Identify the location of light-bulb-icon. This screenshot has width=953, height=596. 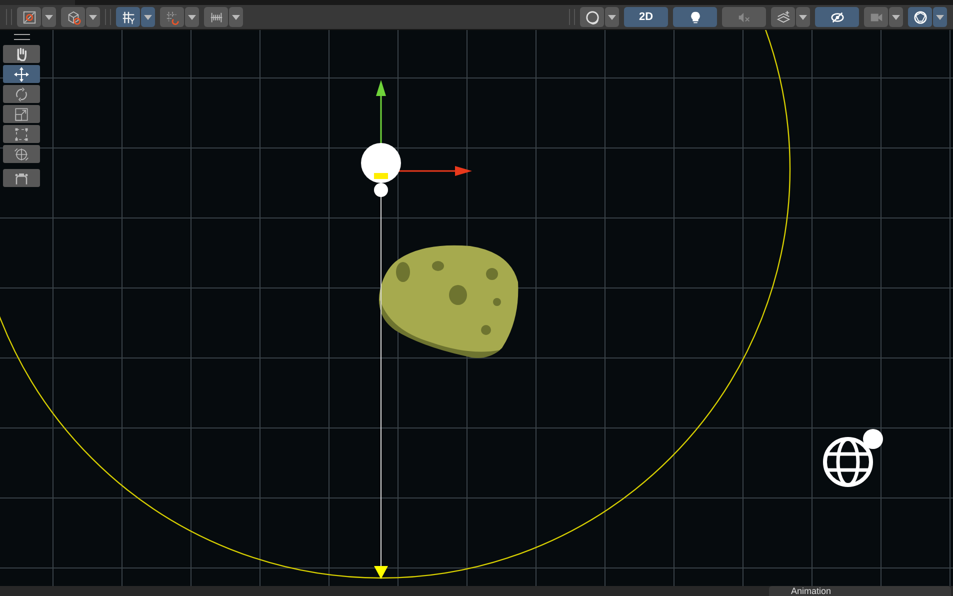
(381, 170).